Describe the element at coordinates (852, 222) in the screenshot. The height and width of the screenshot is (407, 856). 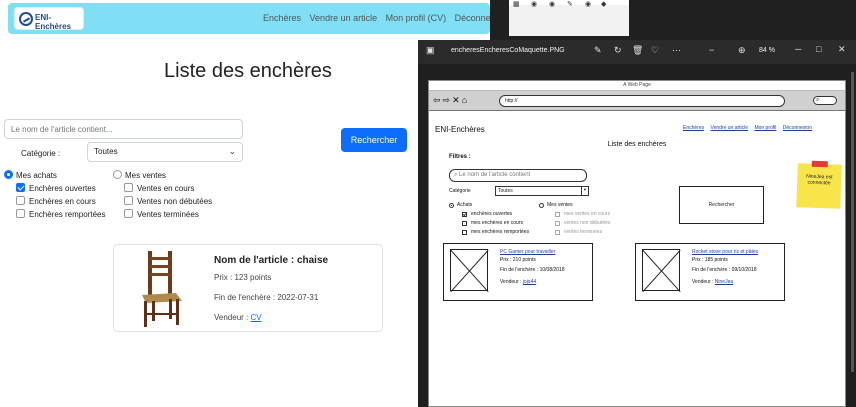
I see `viewer-scrollbar` at that location.